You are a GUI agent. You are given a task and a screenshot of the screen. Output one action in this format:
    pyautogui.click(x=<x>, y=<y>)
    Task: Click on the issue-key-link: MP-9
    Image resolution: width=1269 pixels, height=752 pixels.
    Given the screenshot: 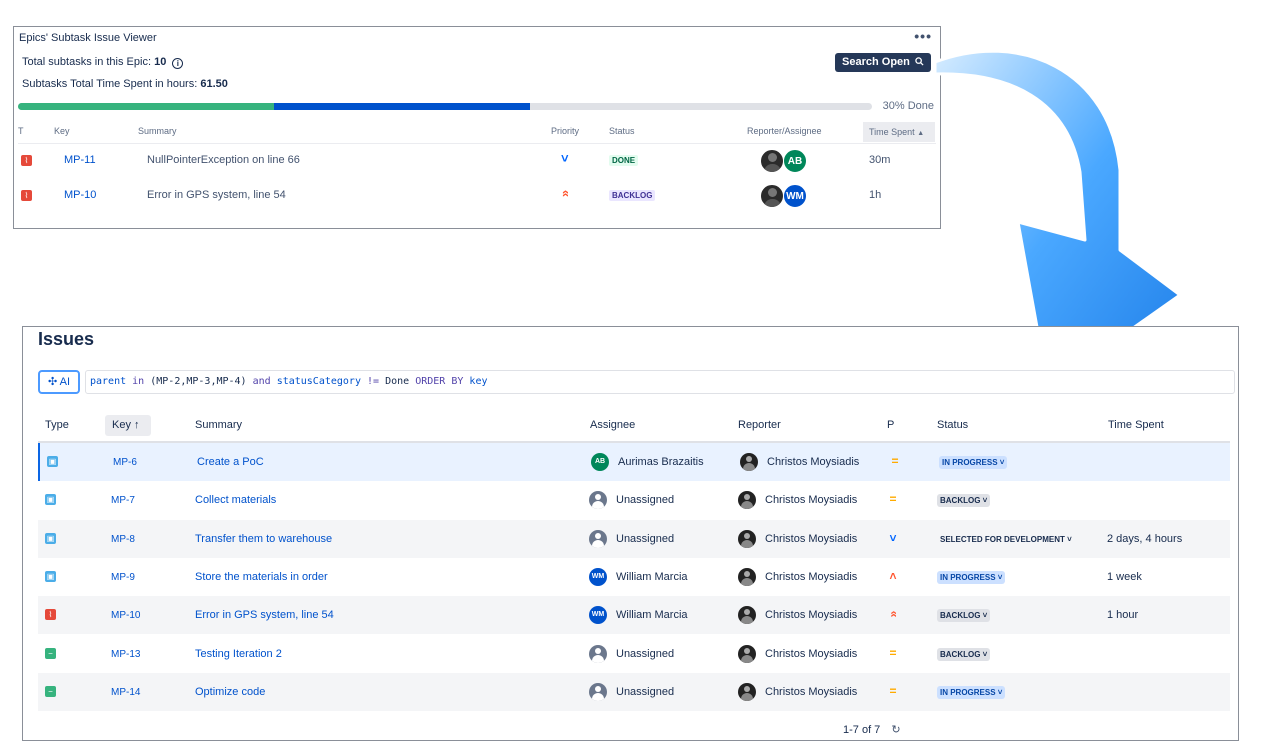 What is the action you would take?
    pyautogui.click(x=123, y=577)
    